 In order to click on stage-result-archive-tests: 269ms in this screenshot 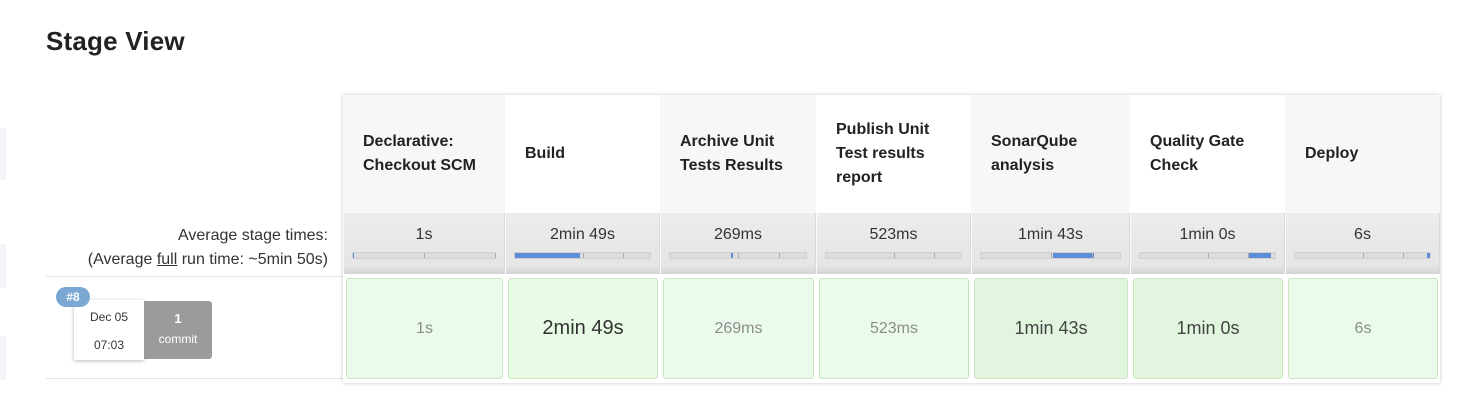, I will do `click(738, 328)`.